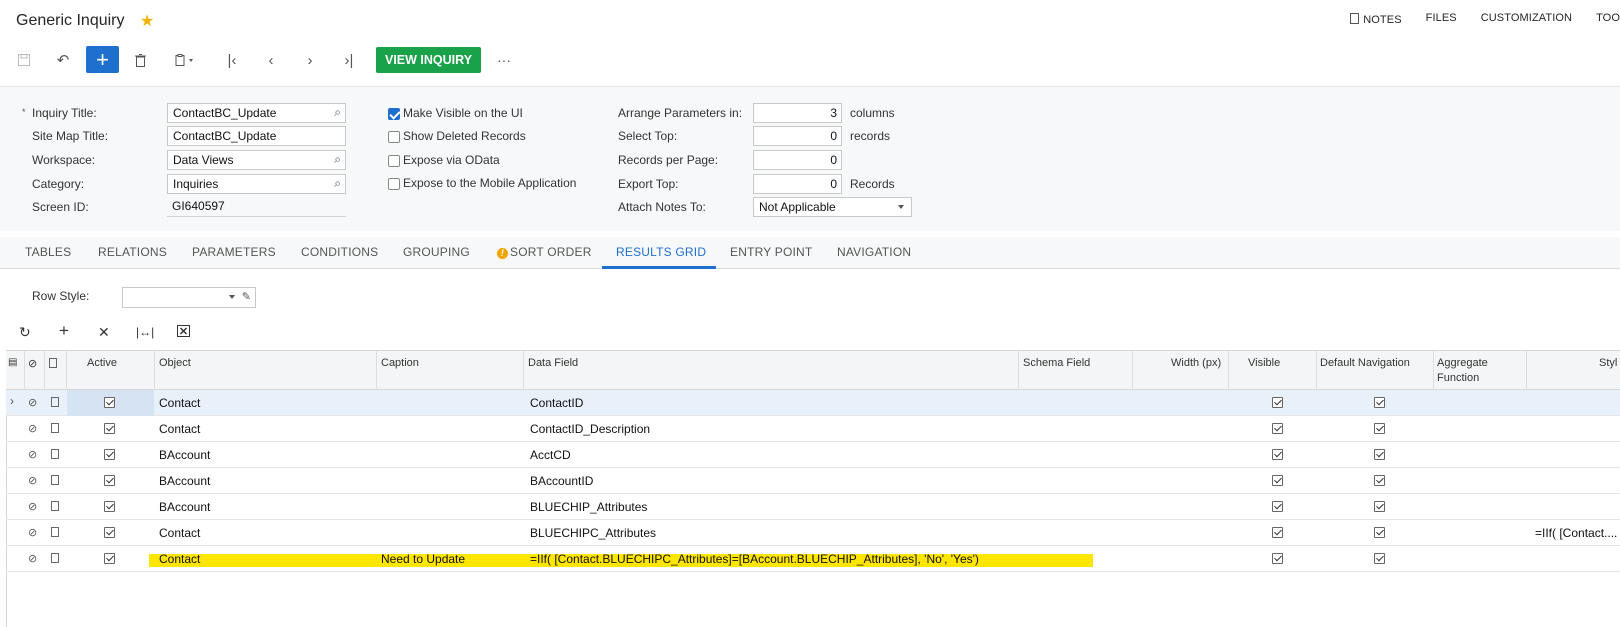 This screenshot has width=1620, height=627. I want to click on expose-odata-checkbox, so click(394, 161).